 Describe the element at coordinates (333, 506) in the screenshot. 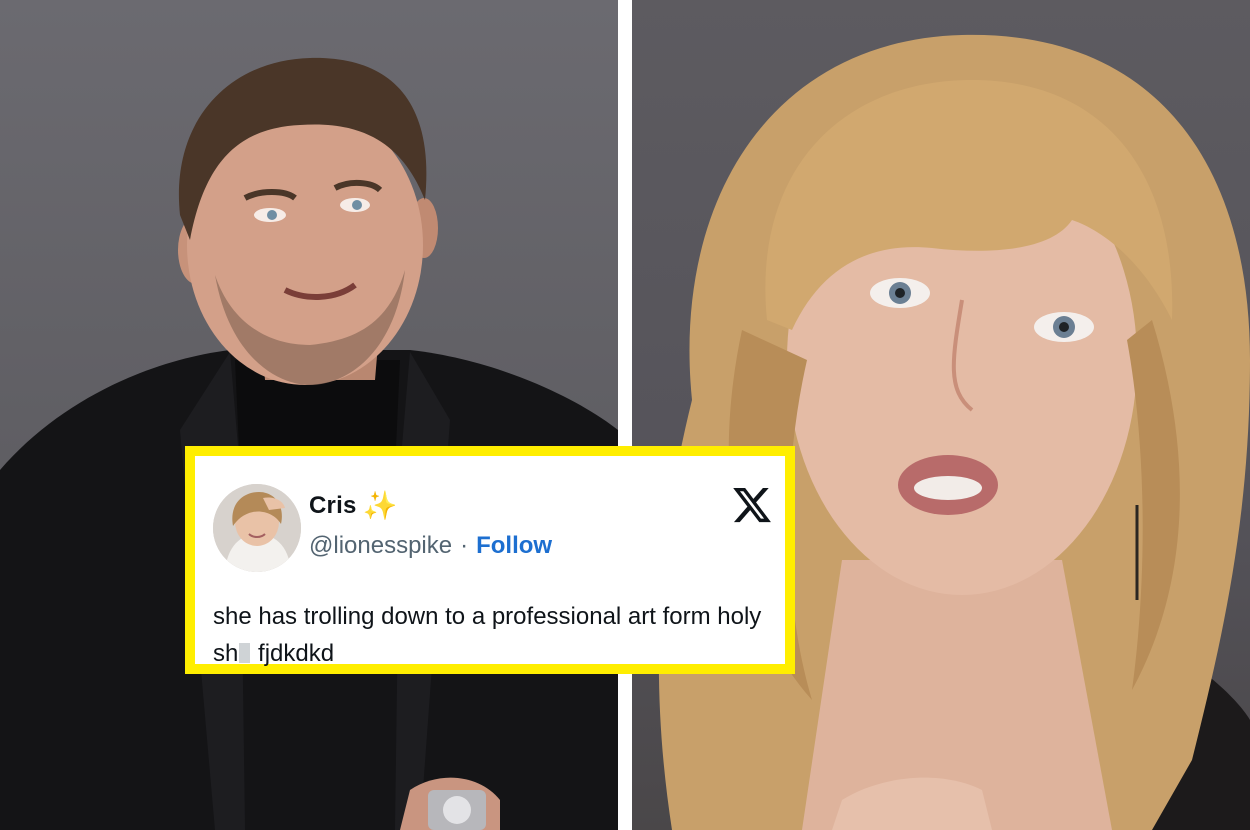

I see `display-name: Cris` at that location.